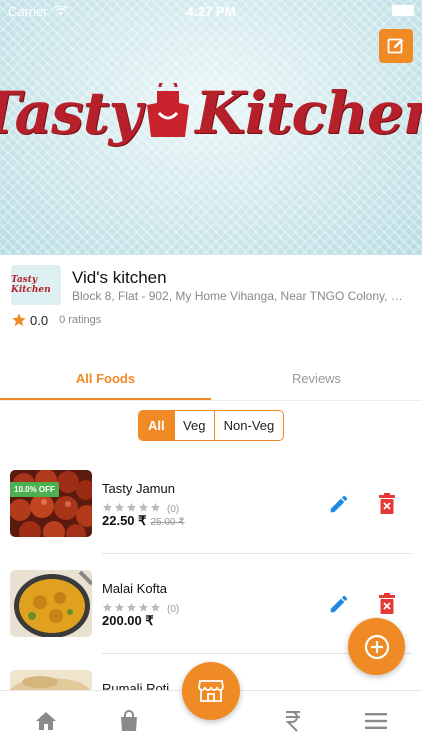  I want to click on food-price-row: 22.50 ₹25.00 ₹, so click(143, 521).